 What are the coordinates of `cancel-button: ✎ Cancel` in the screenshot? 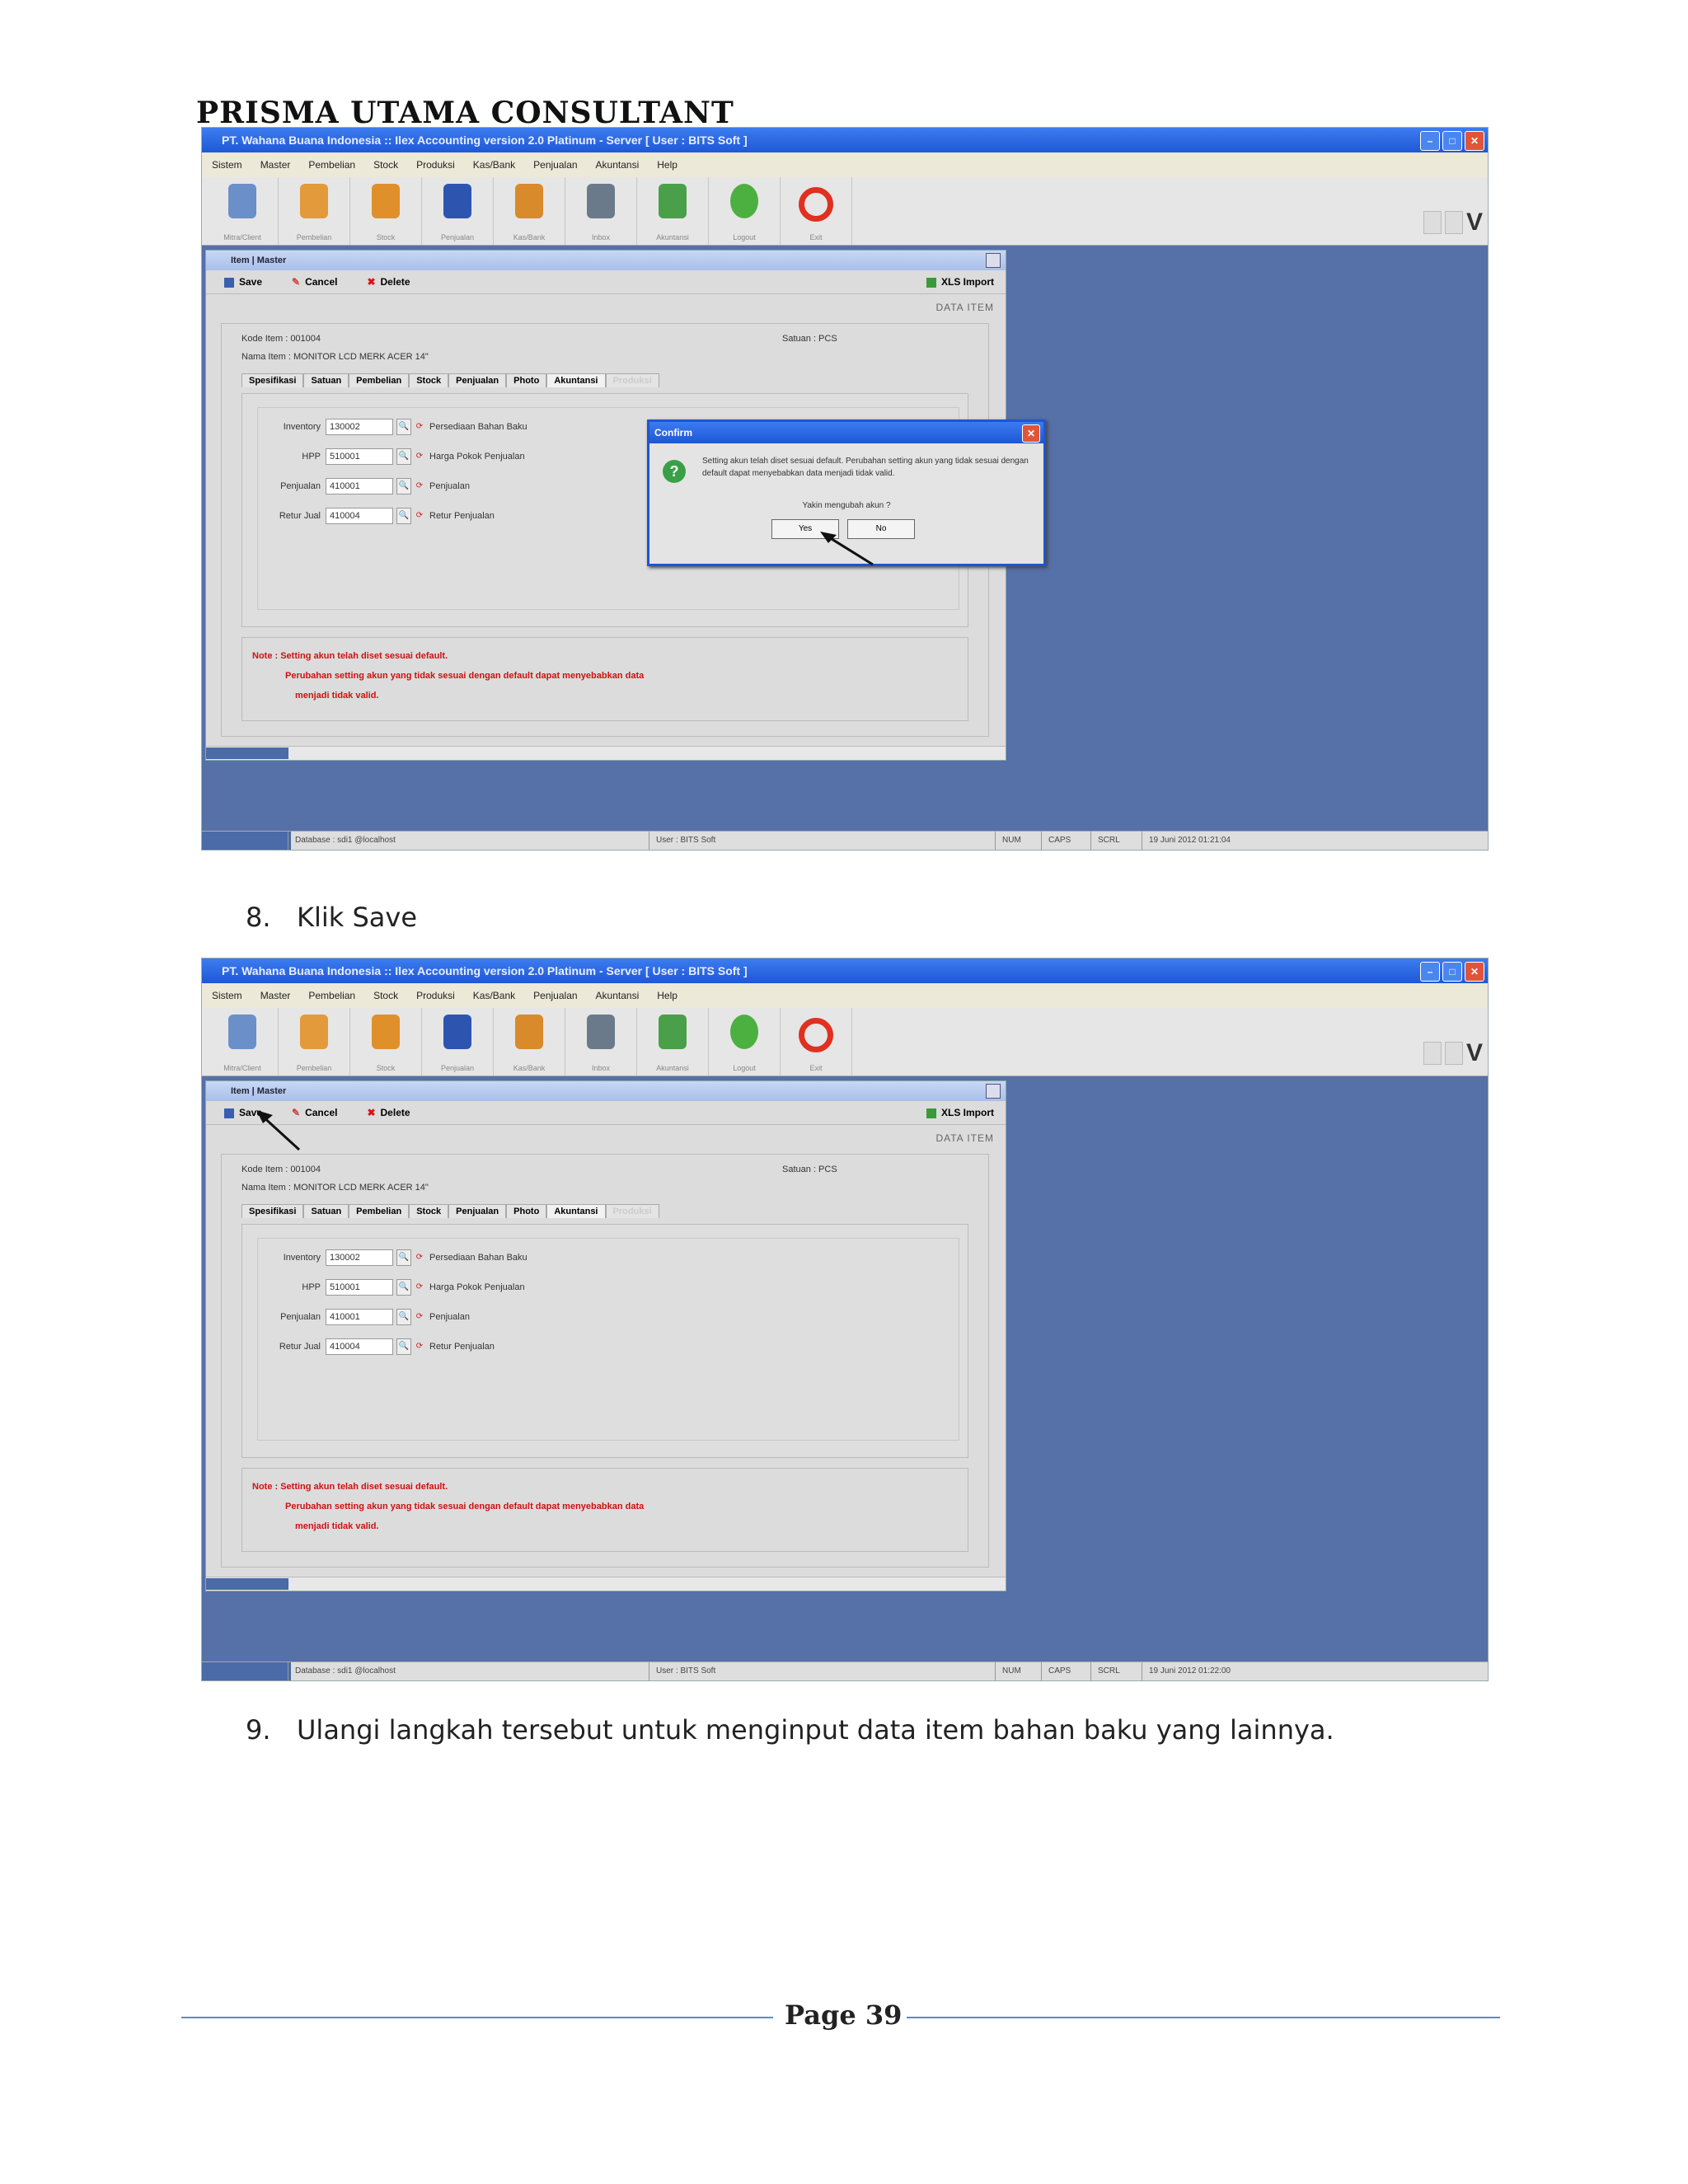 It's located at (314, 282).